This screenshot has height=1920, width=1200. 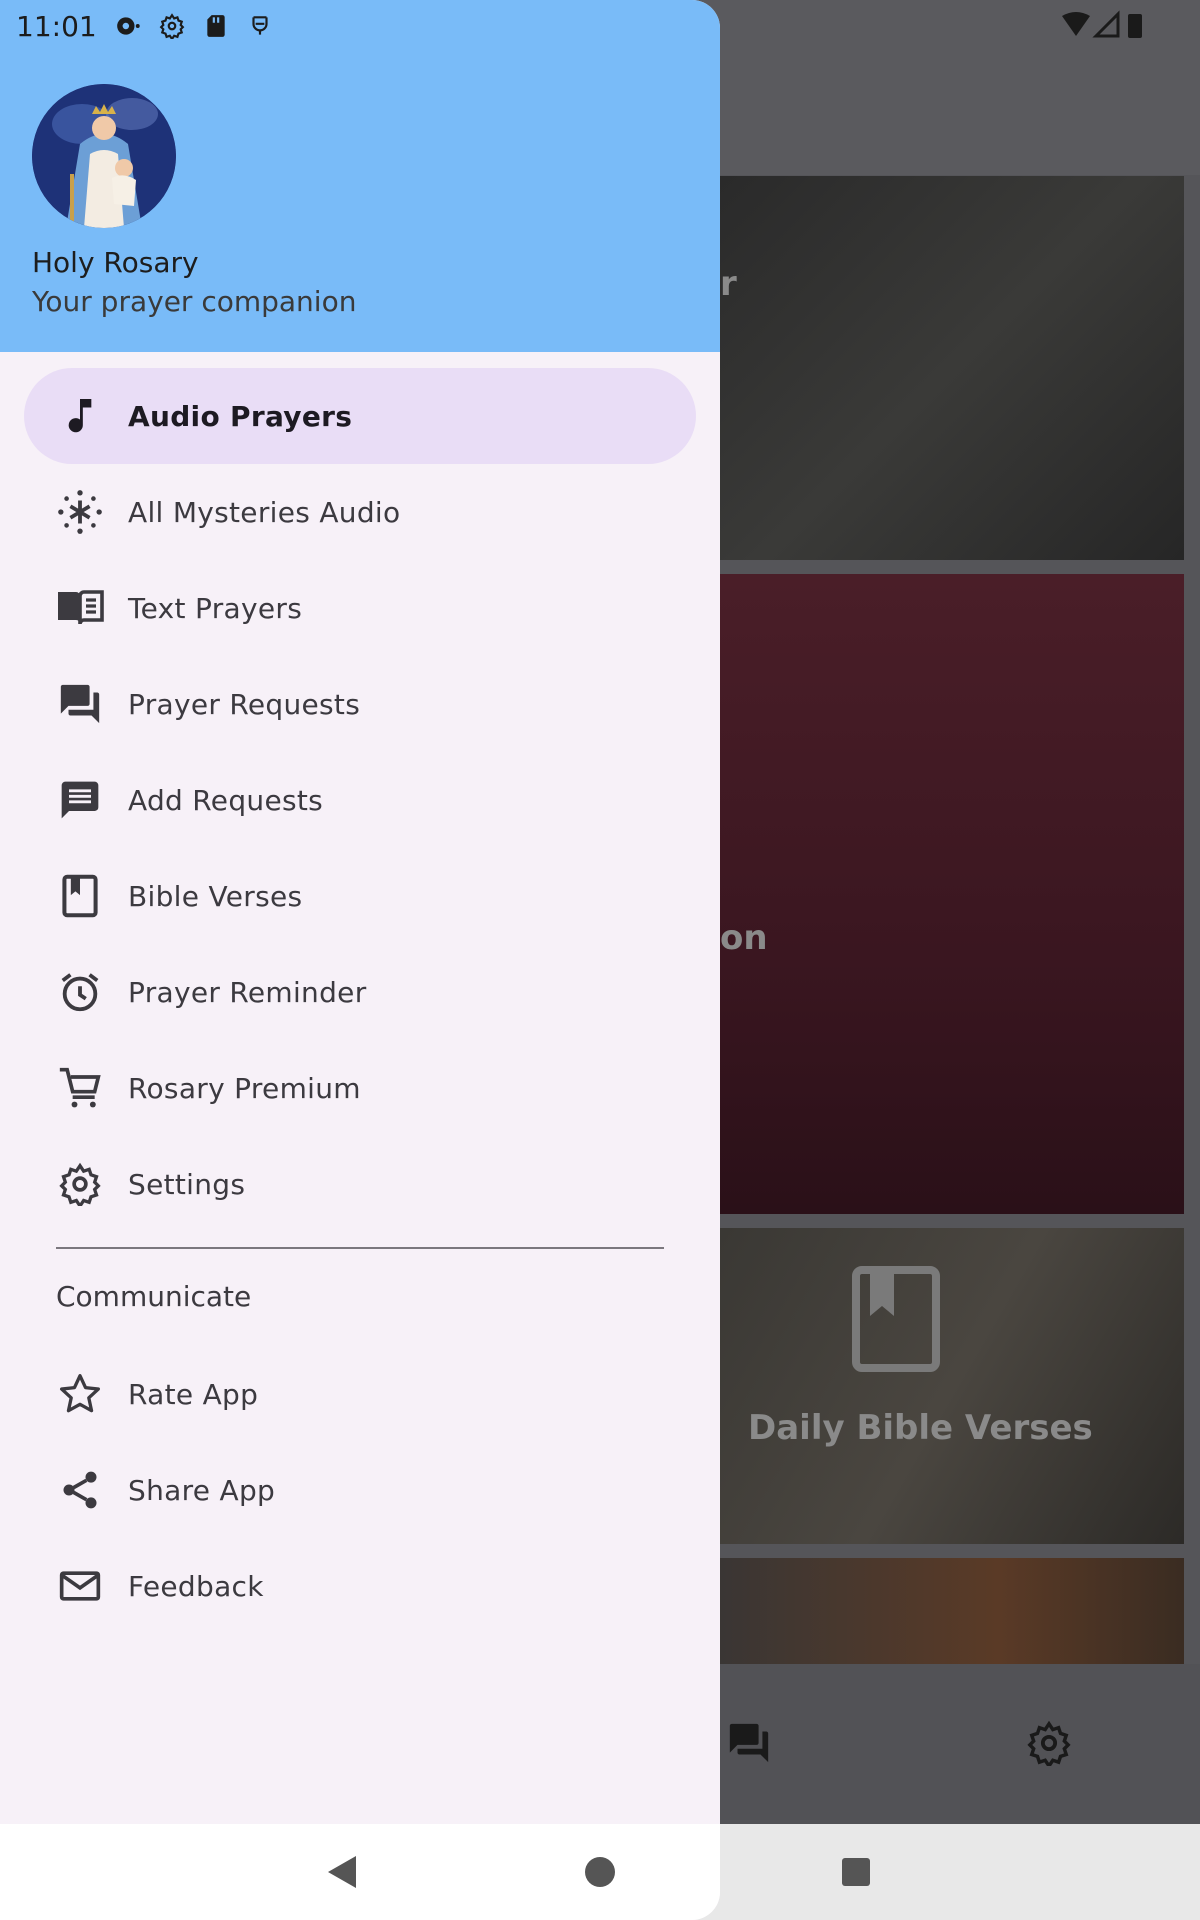 What do you see at coordinates (172, 26) in the screenshot?
I see `gear-status-icon` at bounding box center [172, 26].